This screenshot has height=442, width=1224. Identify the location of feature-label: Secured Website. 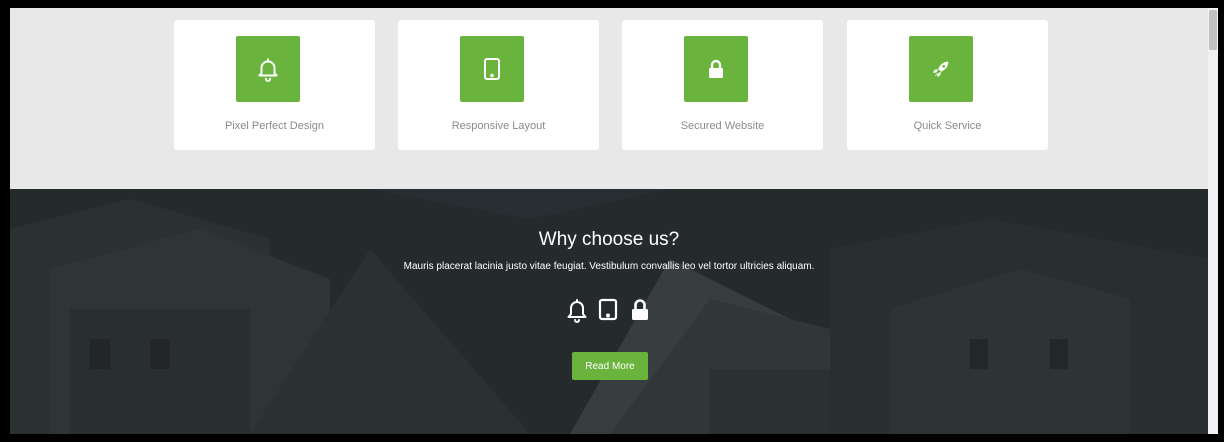
(722, 126).